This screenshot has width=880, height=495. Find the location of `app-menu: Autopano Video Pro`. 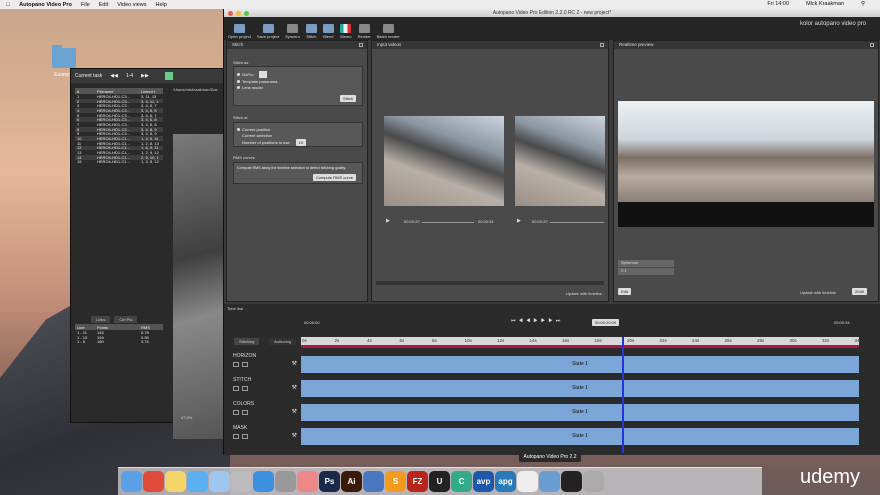

app-menu: Autopano Video Pro is located at coordinates (45, 5).